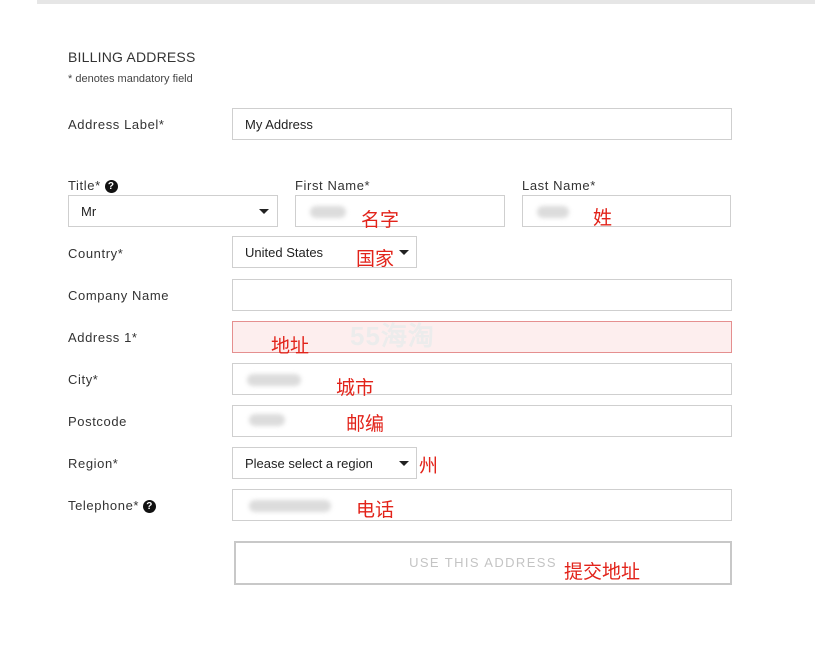  I want to click on telephone-label-text: Telephone*, so click(104, 505).